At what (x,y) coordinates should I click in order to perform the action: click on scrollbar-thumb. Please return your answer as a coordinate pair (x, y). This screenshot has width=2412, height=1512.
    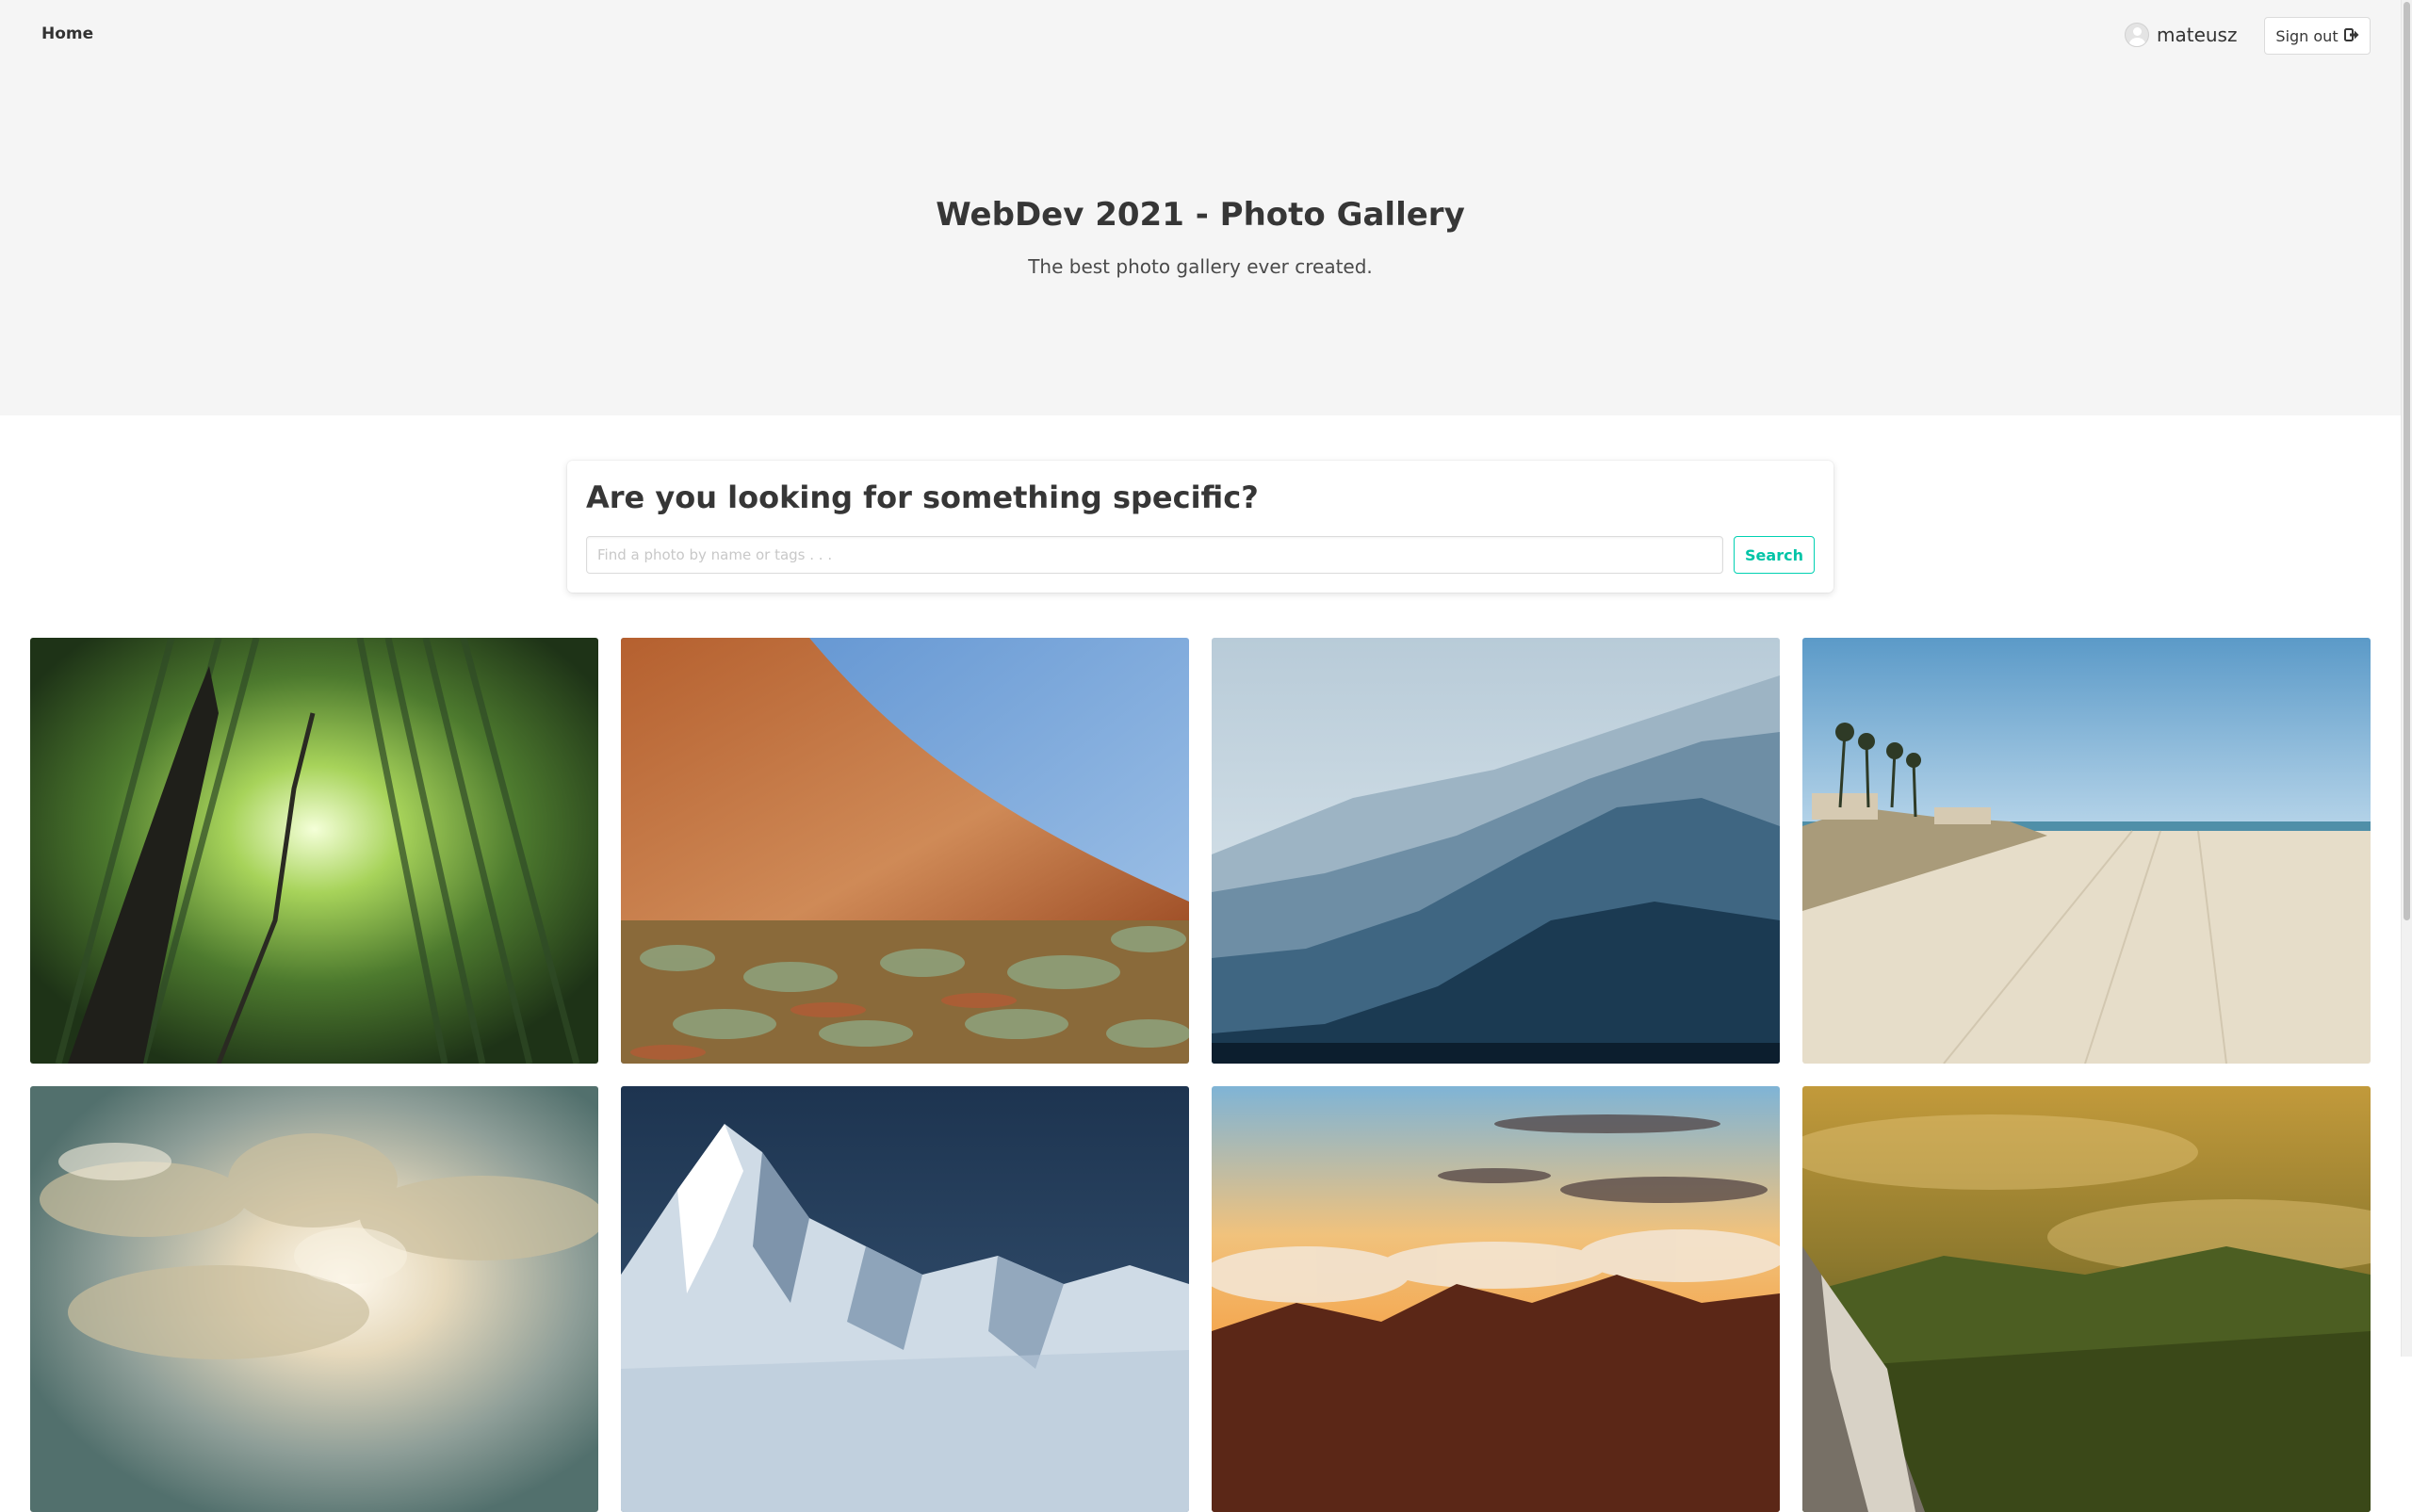
    Looking at the image, I should click on (2407, 461).